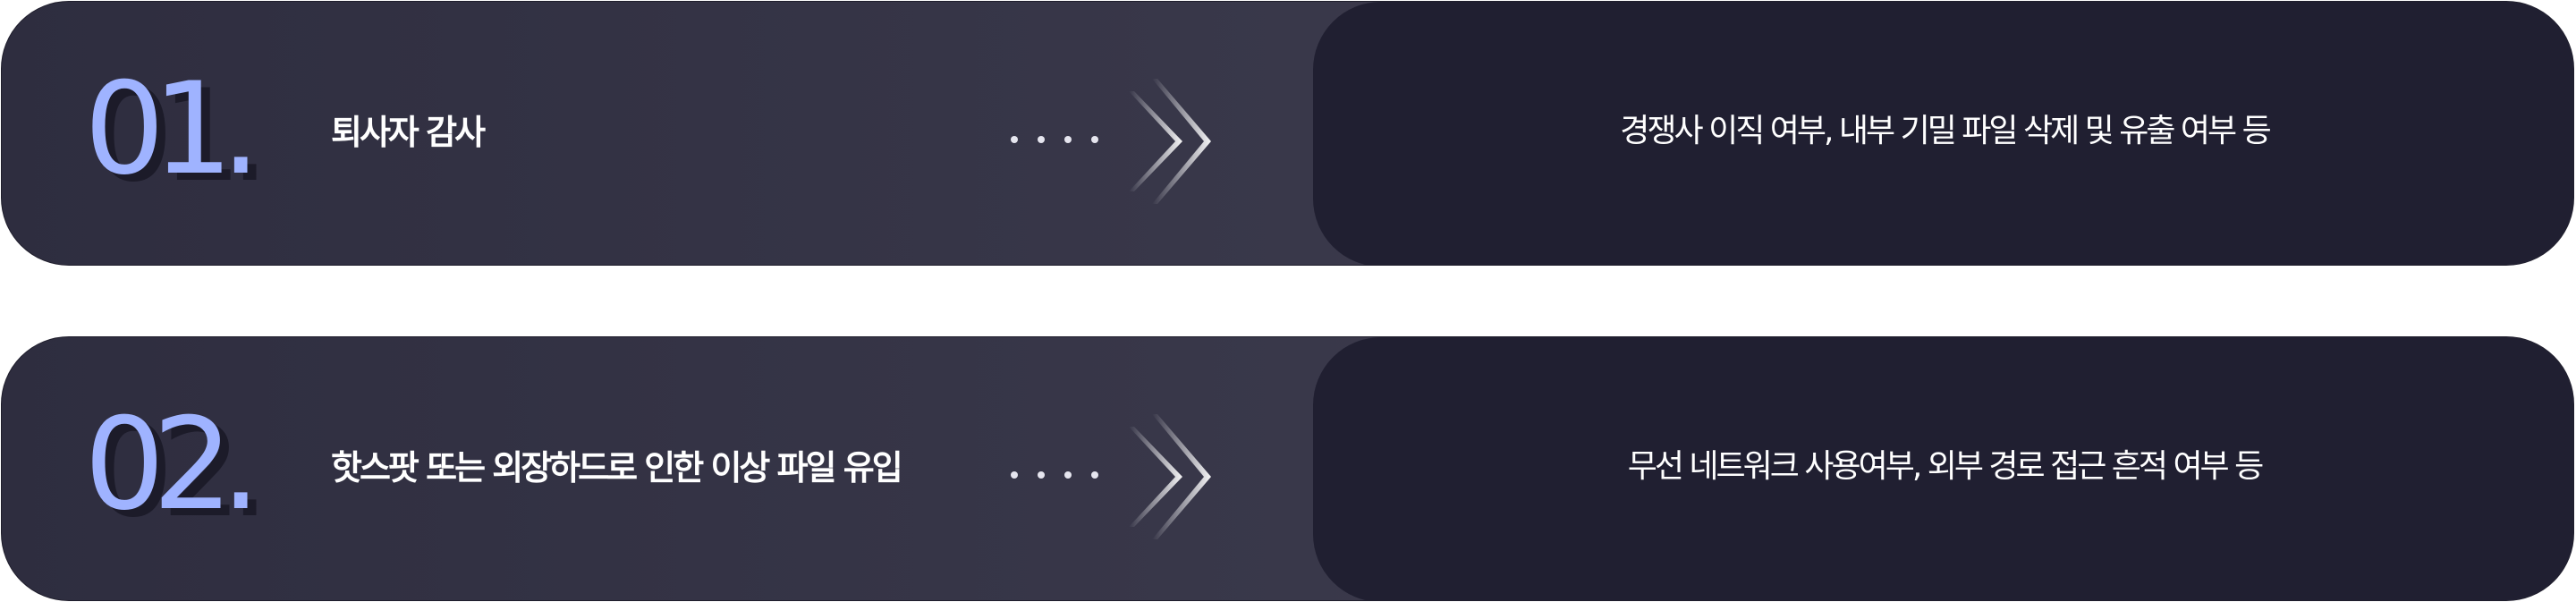 This screenshot has height=602, width=2576. What do you see at coordinates (617, 468) in the screenshot?
I see `item-title: 핫스팟 또는 외장하드로 인한 이상 파일 유입` at bounding box center [617, 468].